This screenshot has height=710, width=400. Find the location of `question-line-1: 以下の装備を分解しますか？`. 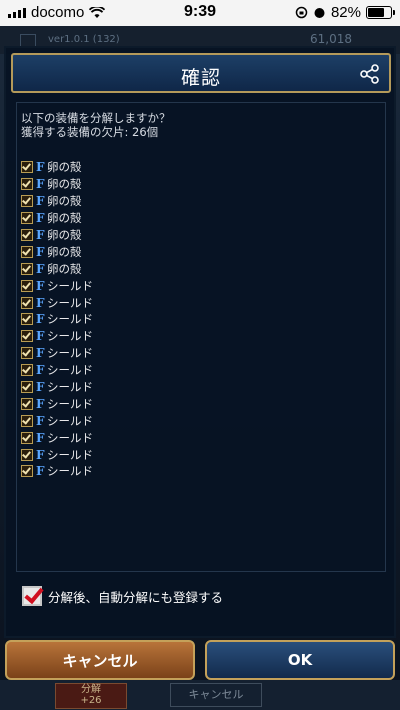

question-line-1: 以下の装備を分解しますか？ is located at coordinates (96, 118).